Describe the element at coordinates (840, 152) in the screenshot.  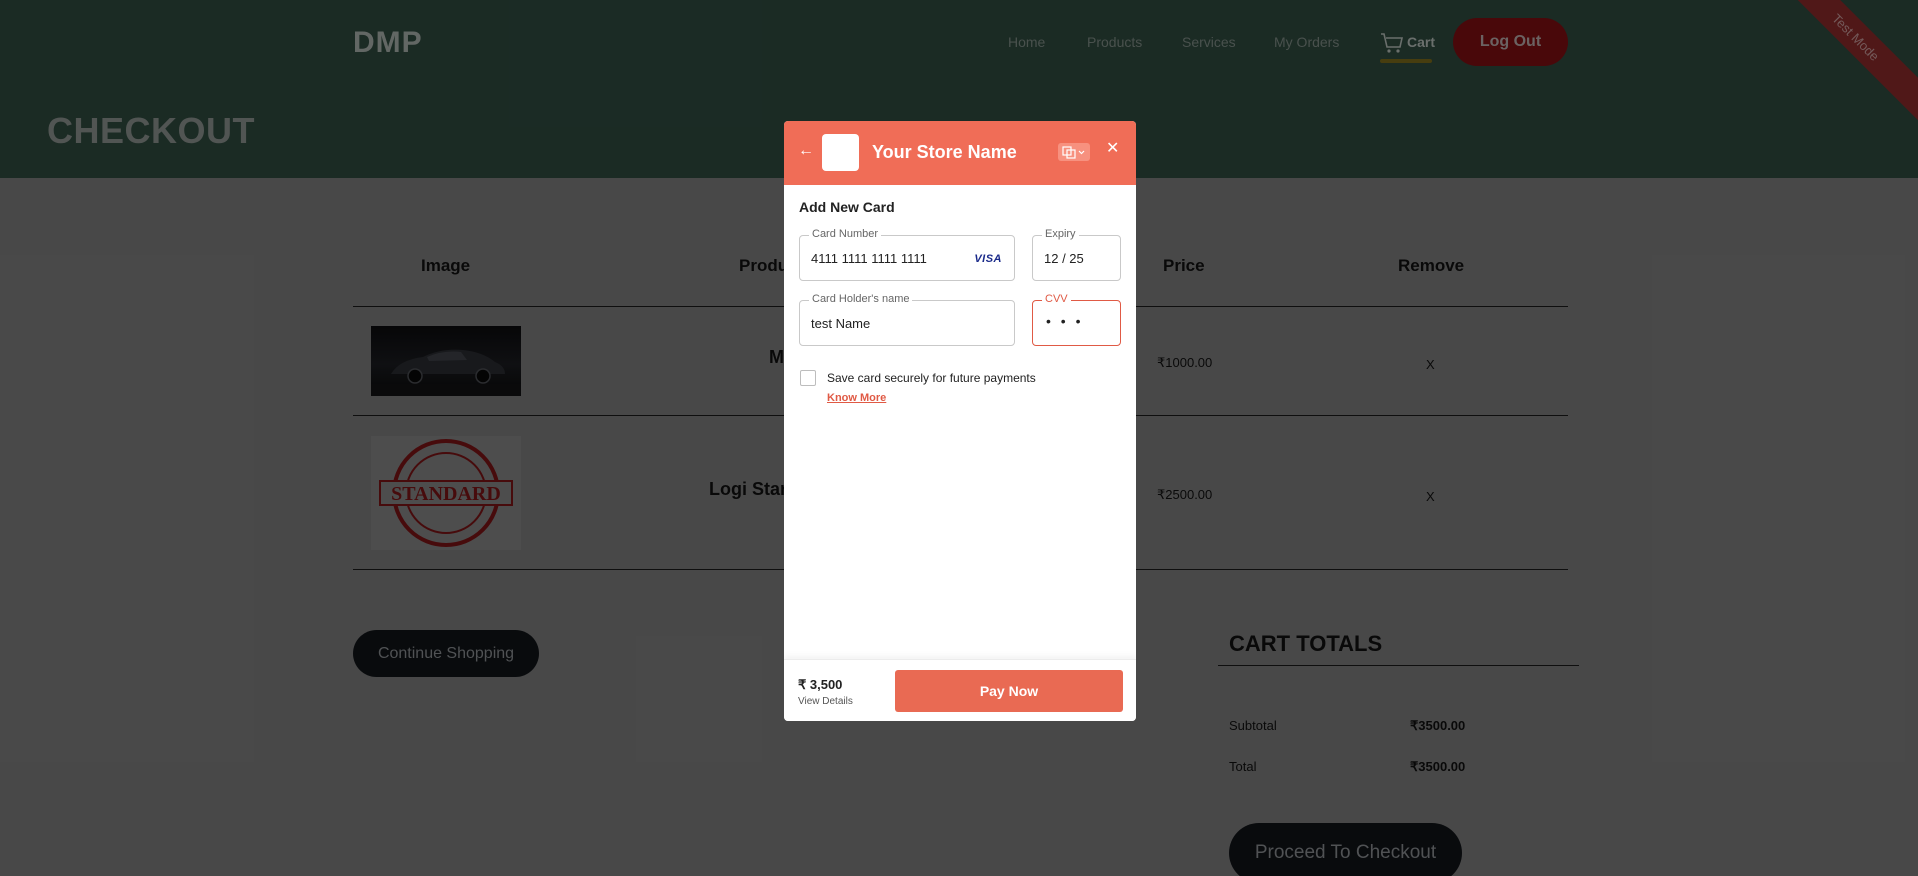
I see `store-logo` at that location.